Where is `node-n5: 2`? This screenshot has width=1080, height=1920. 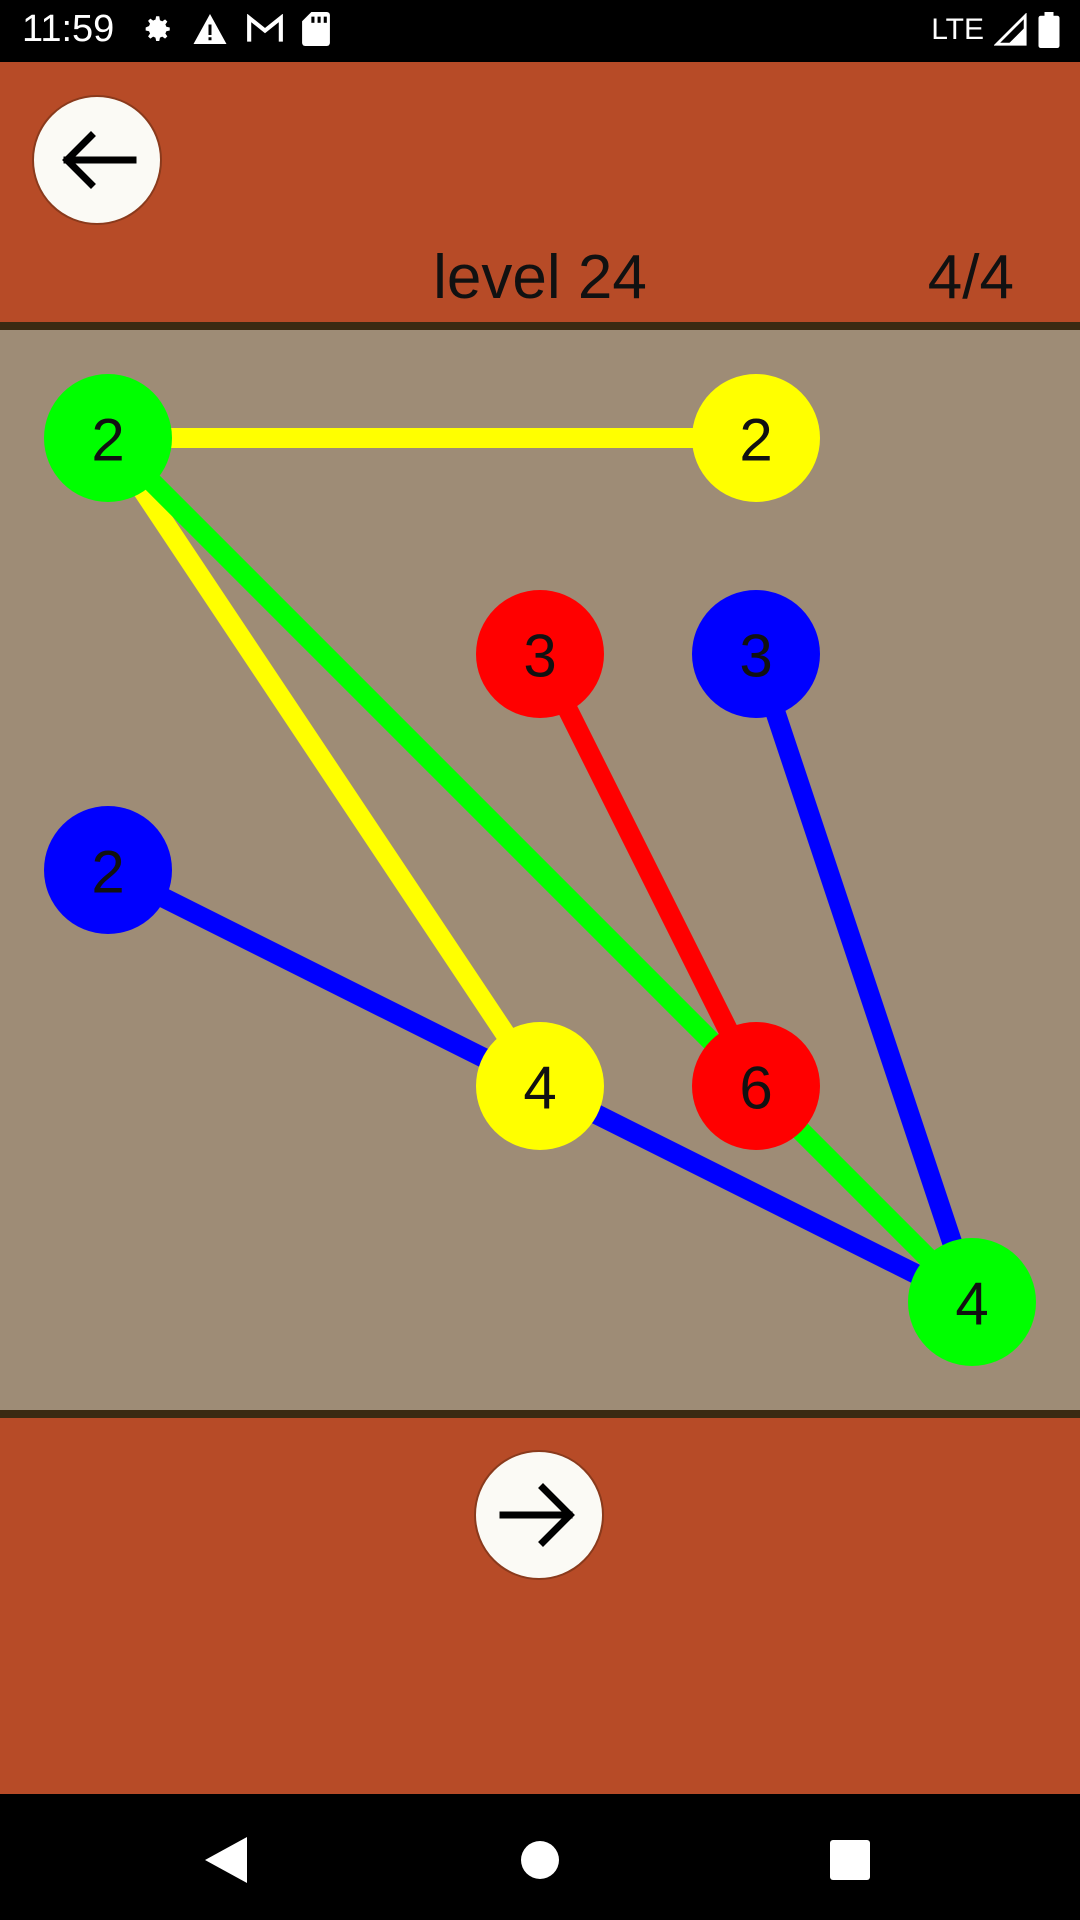 node-n5: 2 is located at coordinates (108, 870).